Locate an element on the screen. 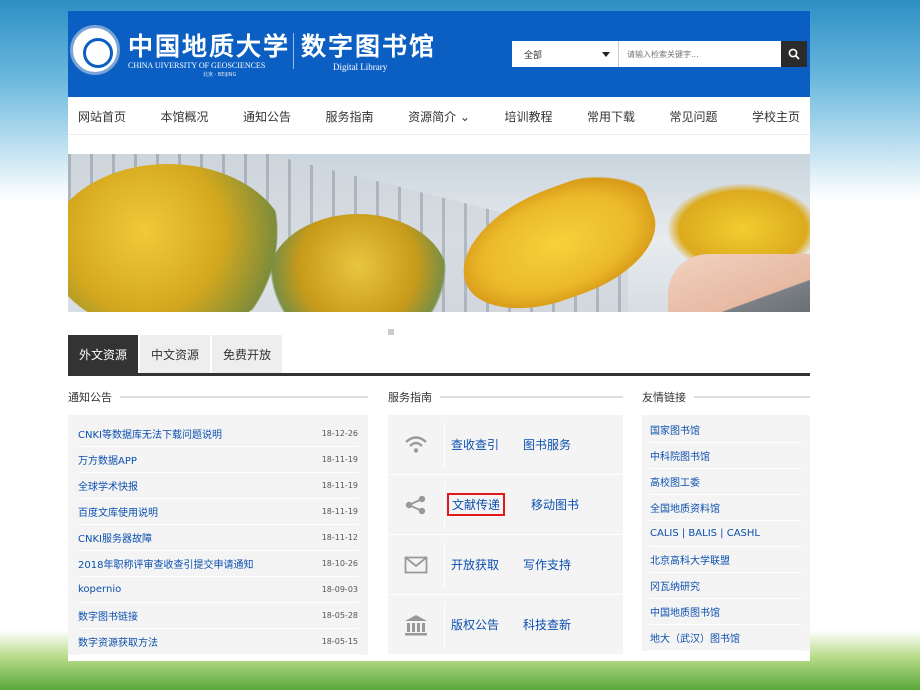 This screenshot has height=690, width=920. service-row: 开放获取 写作支持 is located at coordinates (505, 565).